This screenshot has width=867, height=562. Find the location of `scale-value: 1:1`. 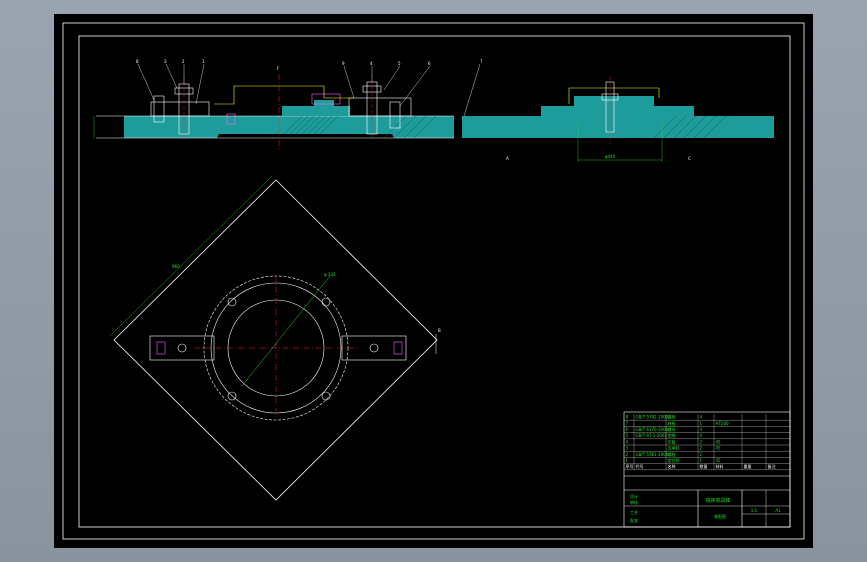

scale-value: 1:1 is located at coordinates (754, 510).